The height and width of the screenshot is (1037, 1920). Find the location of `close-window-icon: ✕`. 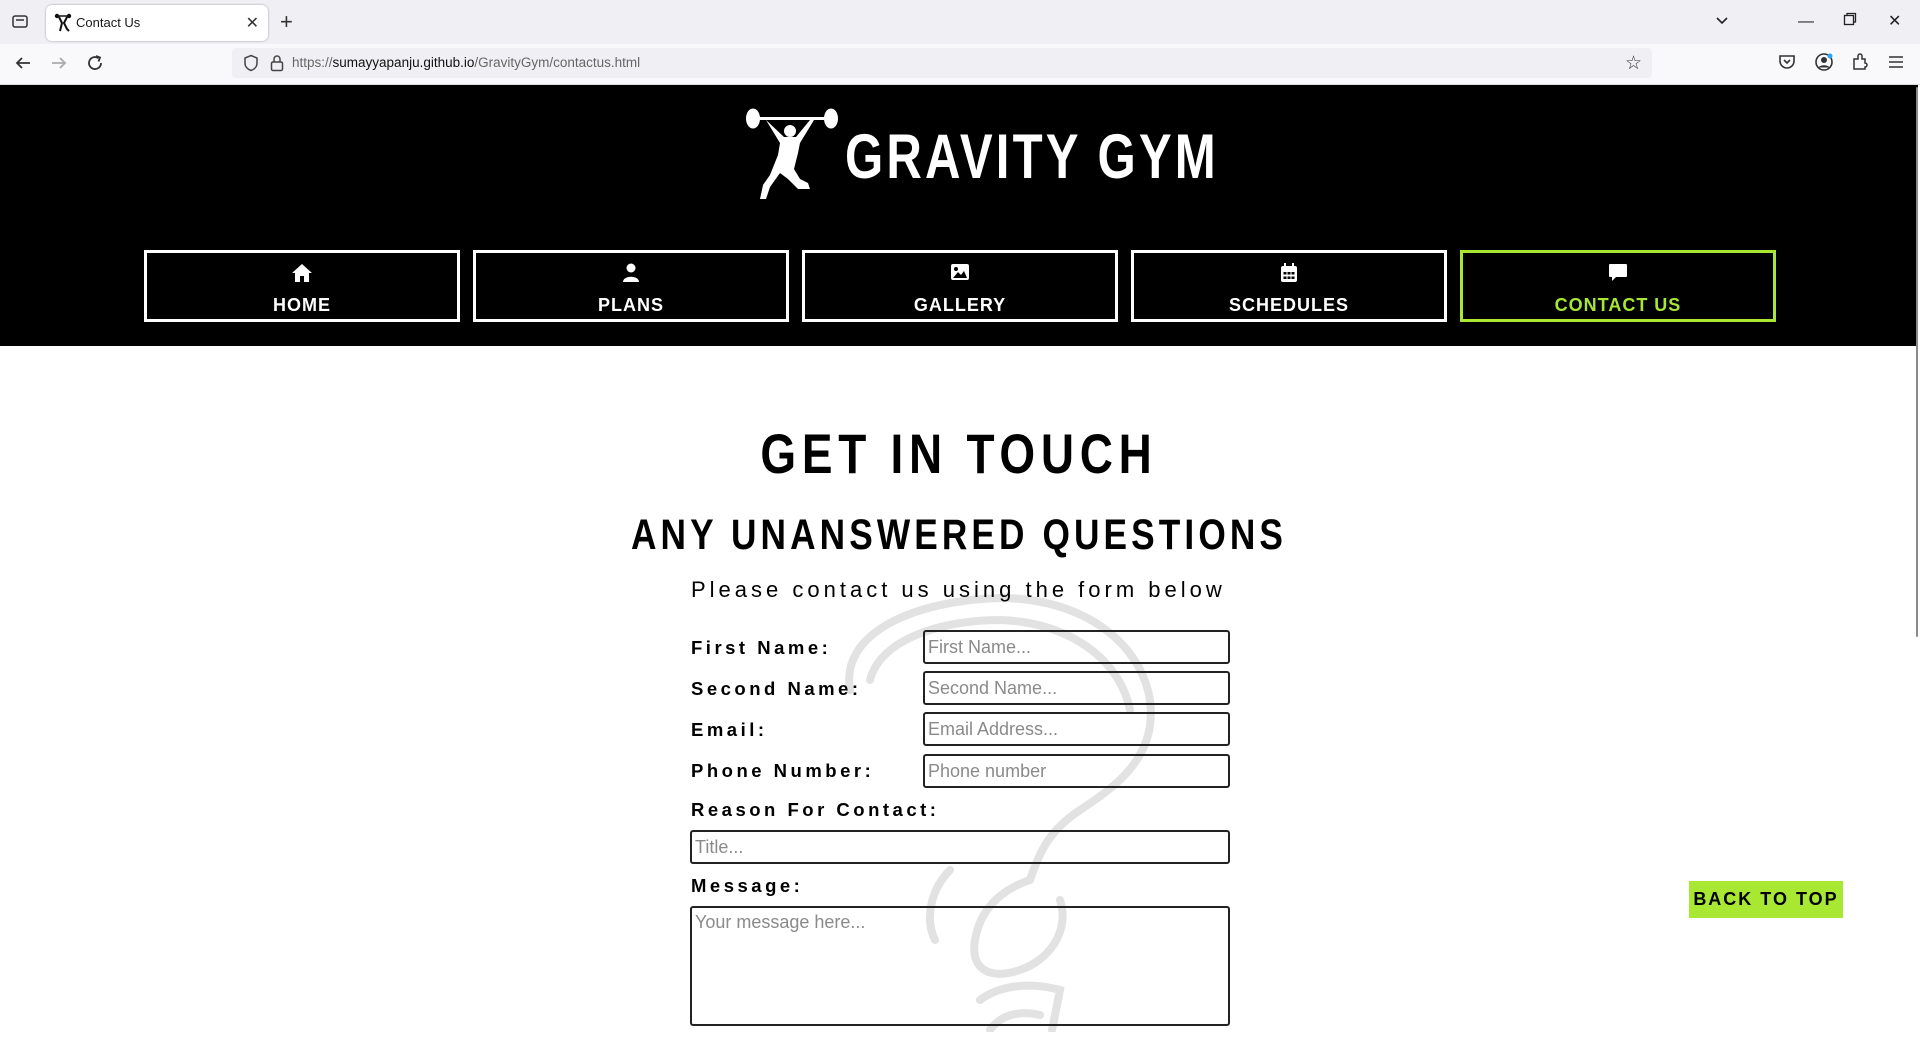

close-window-icon: ✕ is located at coordinates (1894, 22).